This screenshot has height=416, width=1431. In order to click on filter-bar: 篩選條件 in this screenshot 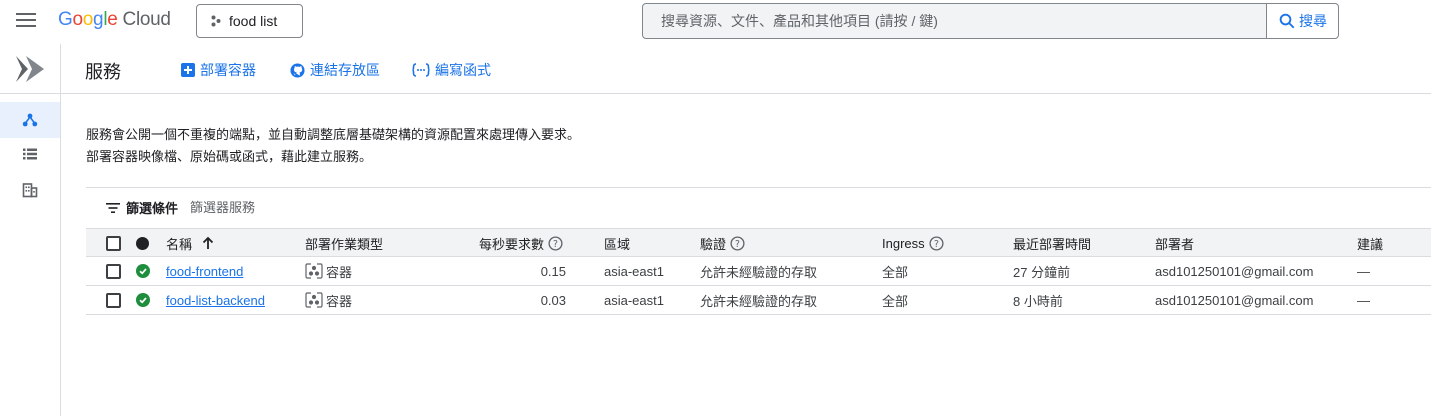, I will do `click(248, 207)`.